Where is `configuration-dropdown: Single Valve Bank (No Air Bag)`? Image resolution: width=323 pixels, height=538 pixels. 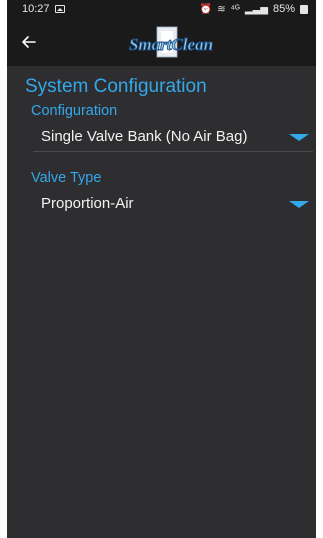
configuration-dropdown: Single Valve Bank (No Air Bag) is located at coordinates (173, 137).